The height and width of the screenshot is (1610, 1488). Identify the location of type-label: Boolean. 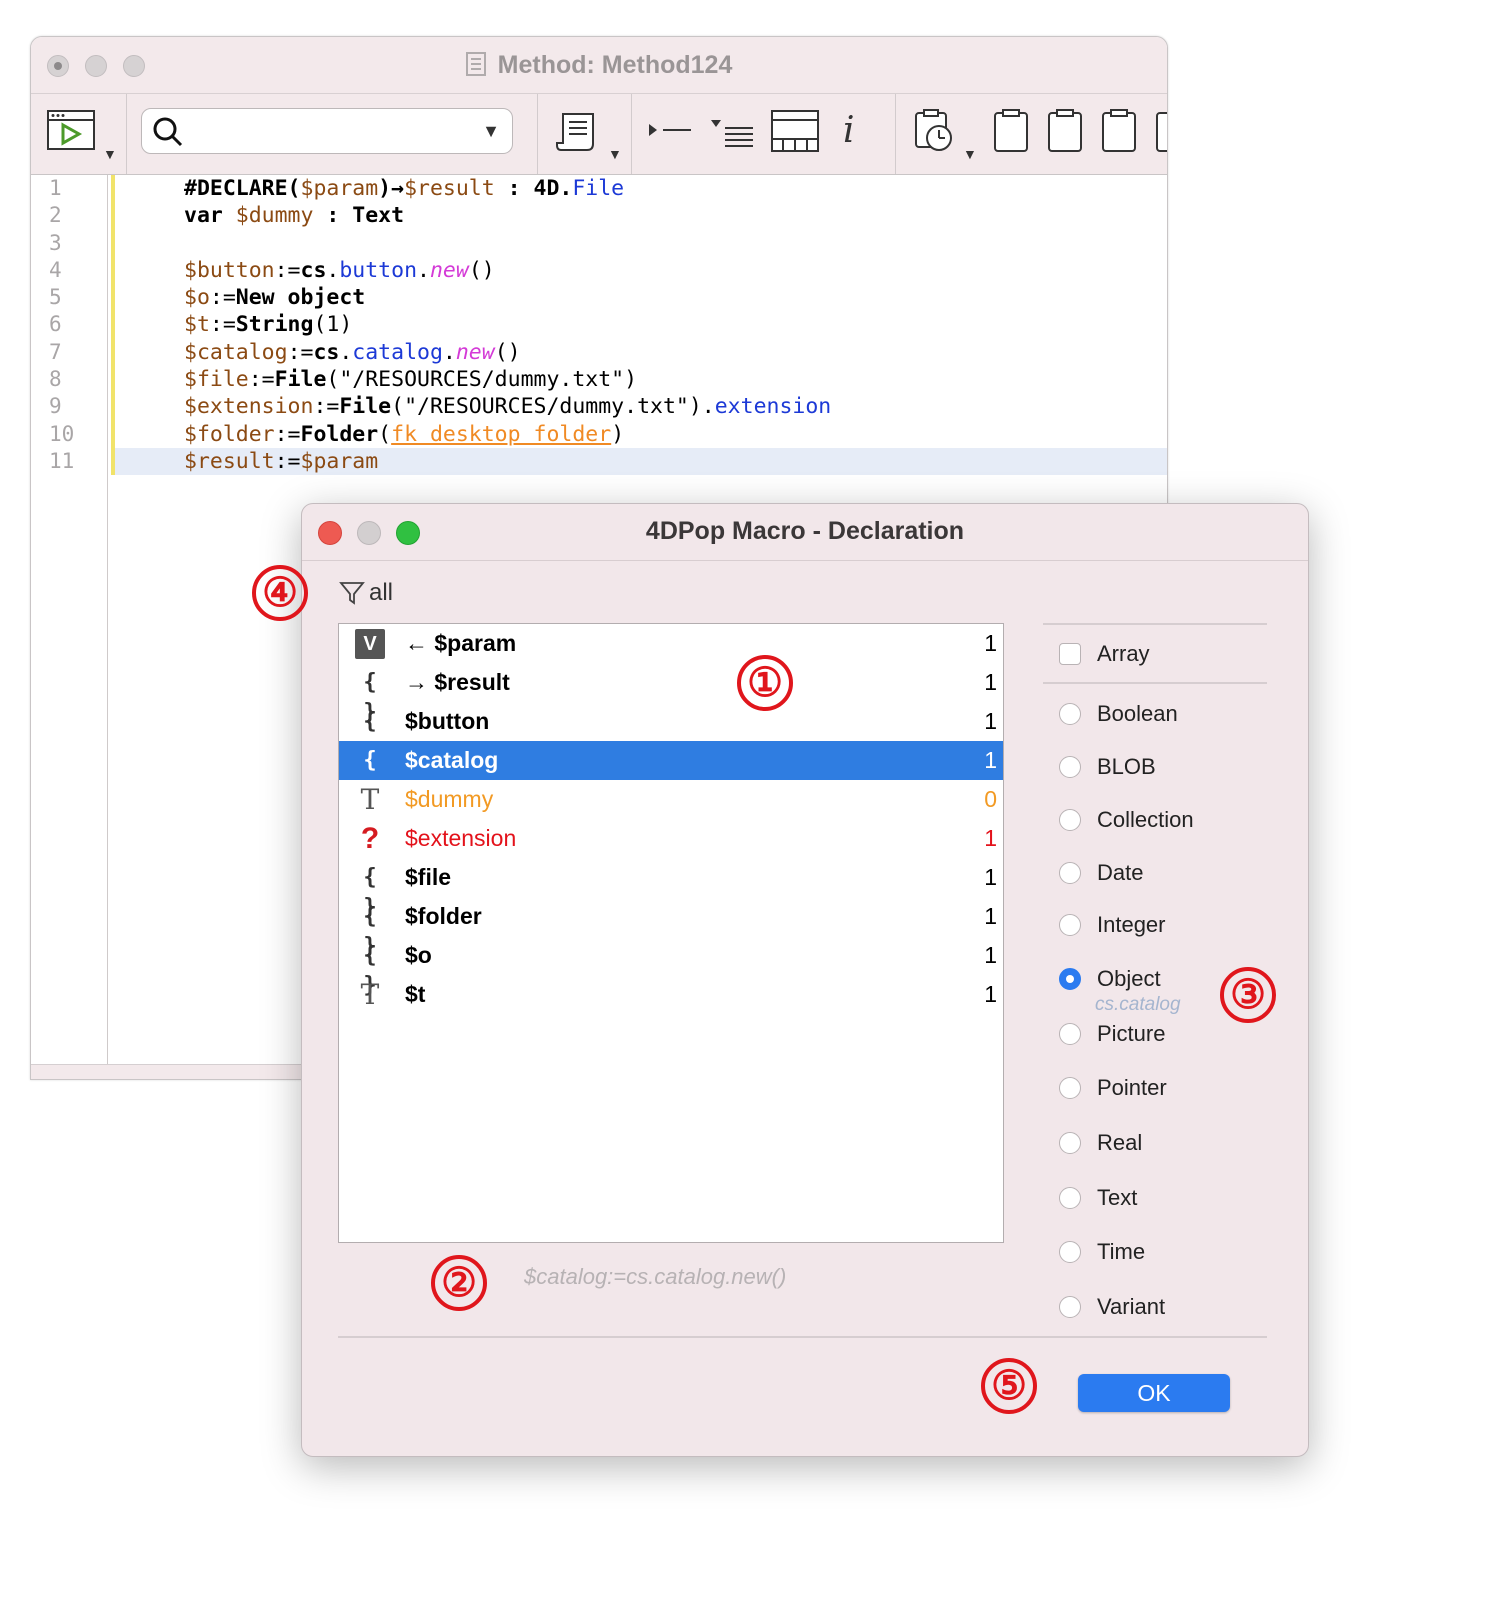
(1137, 713).